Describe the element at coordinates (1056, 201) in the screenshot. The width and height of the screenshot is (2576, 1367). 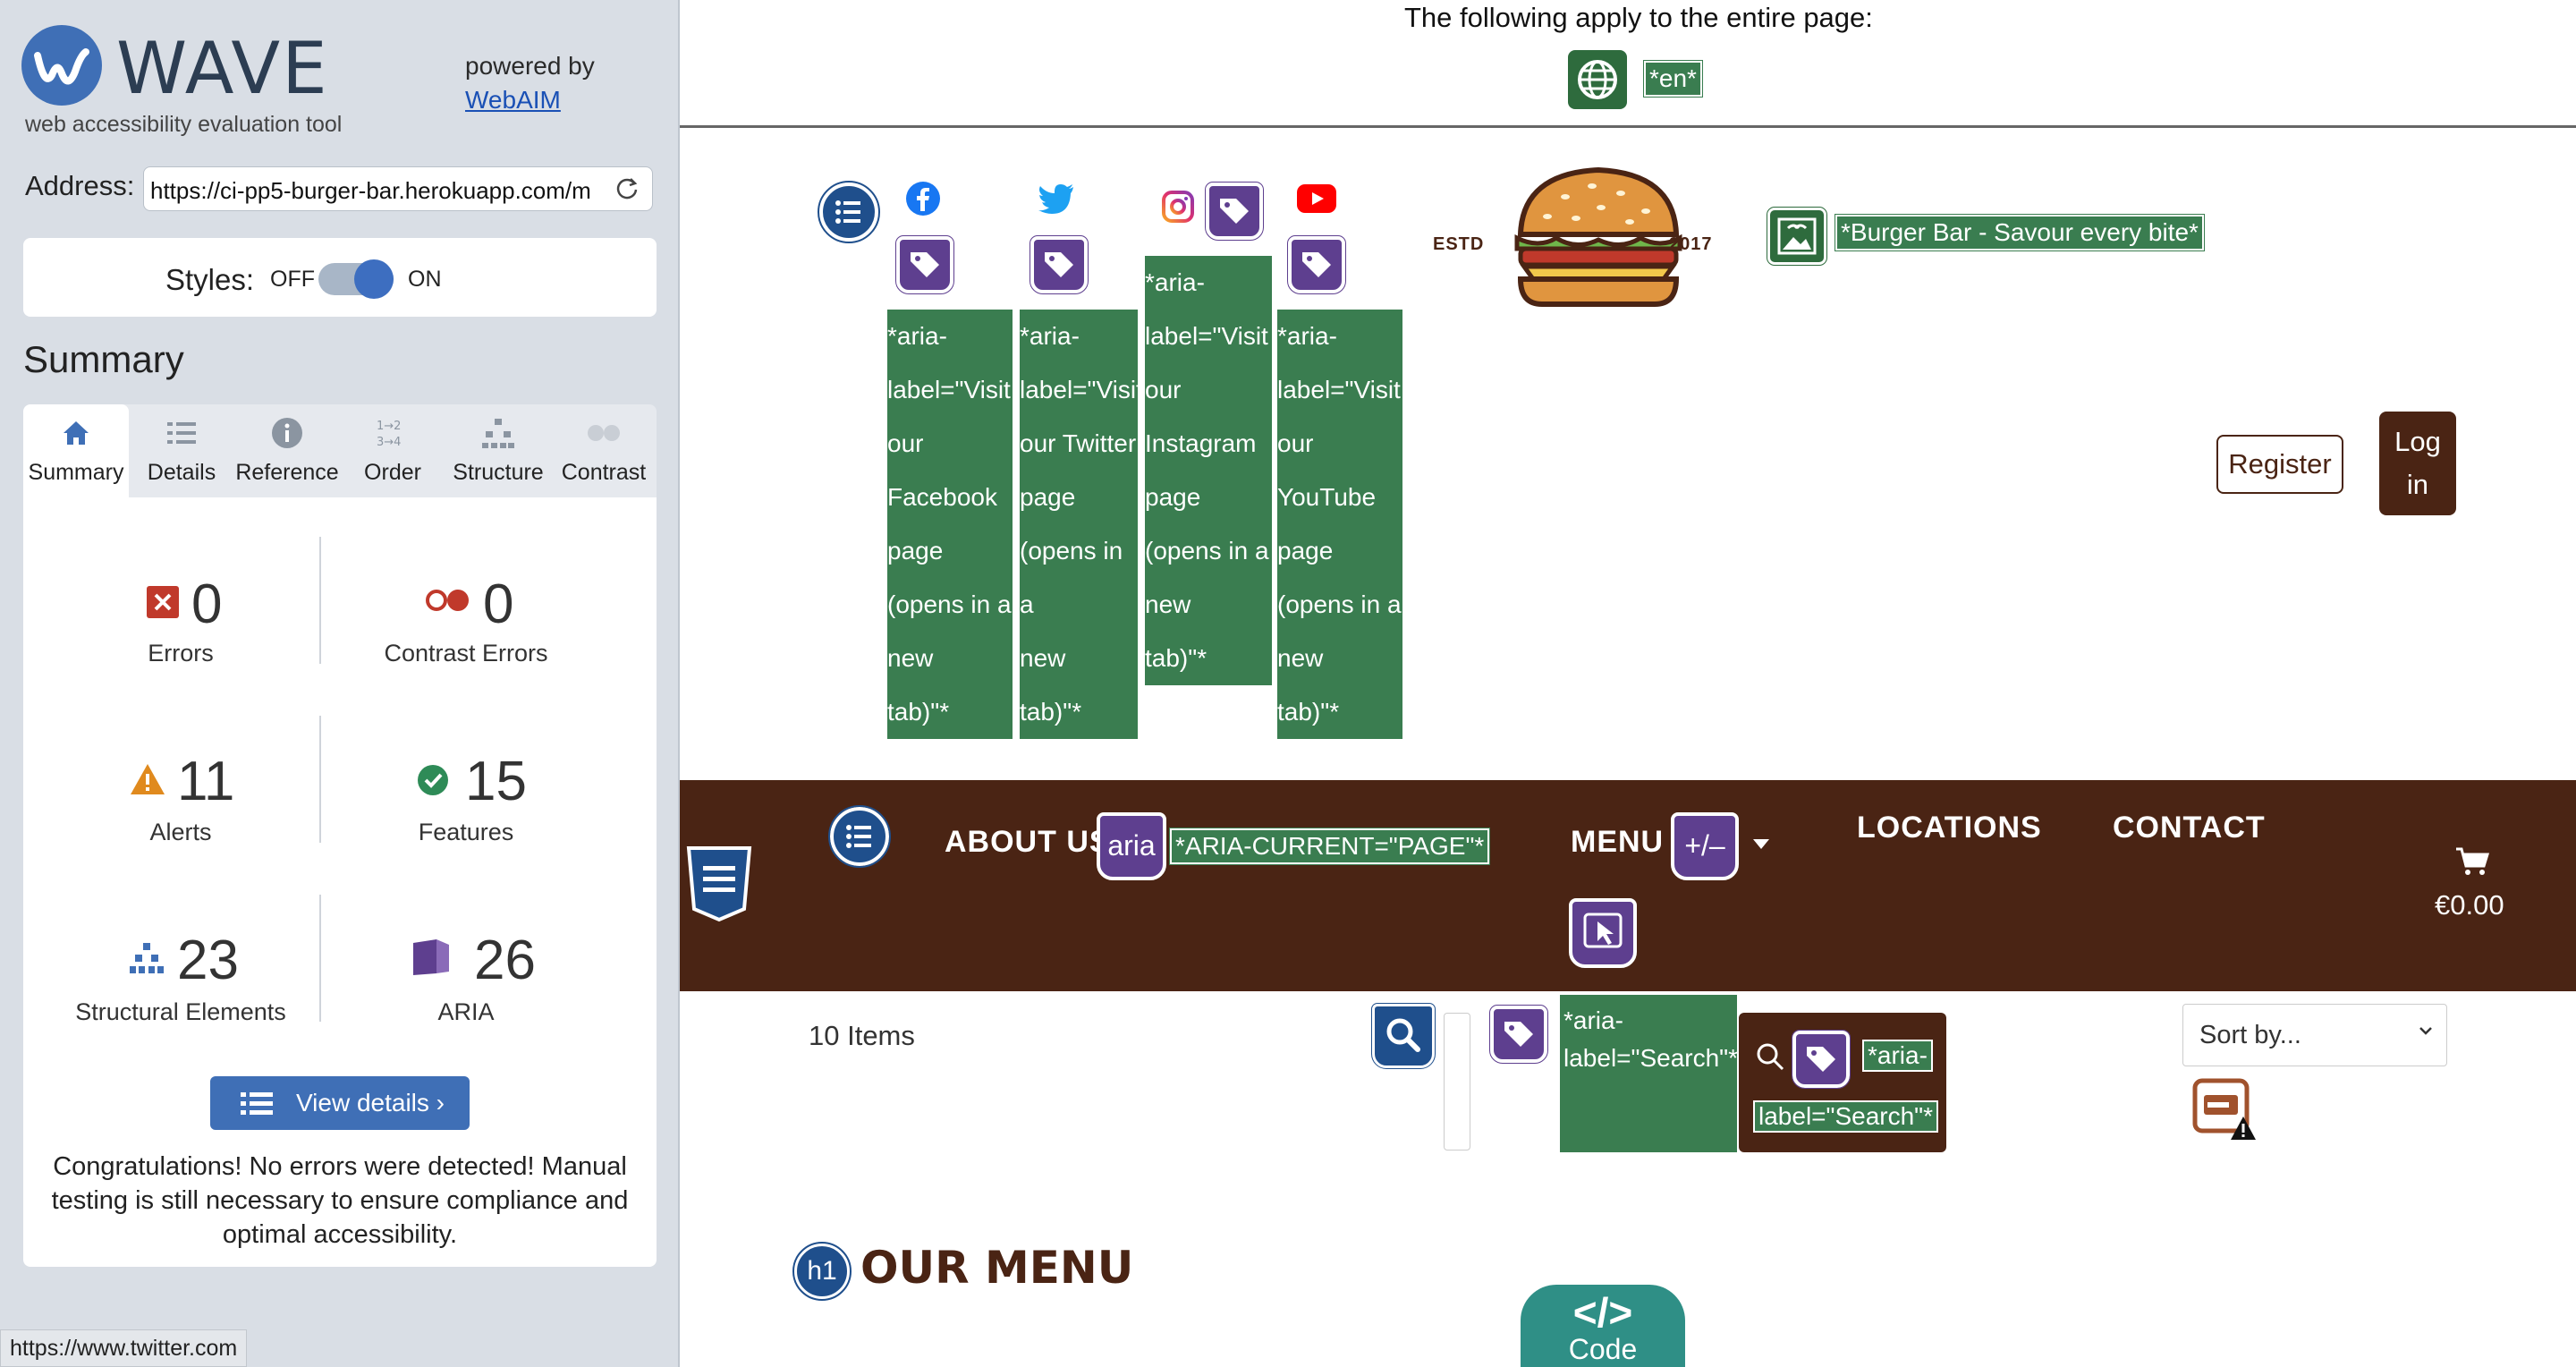
I see `twitter-icon` at that location.